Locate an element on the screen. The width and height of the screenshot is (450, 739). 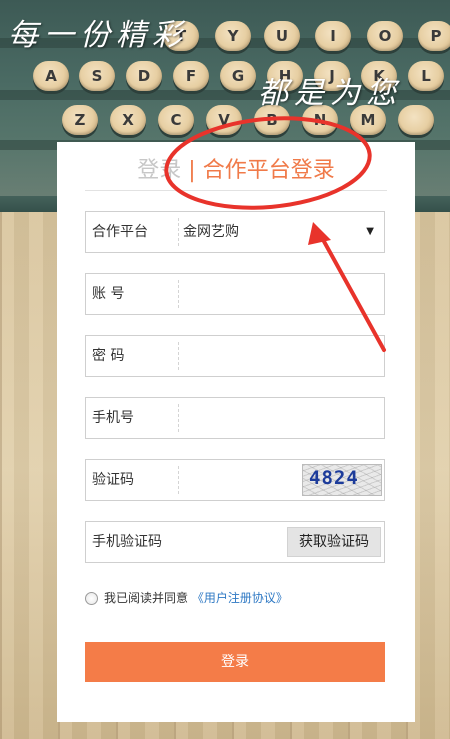
key-a: A is located at coordinates (51, 76).